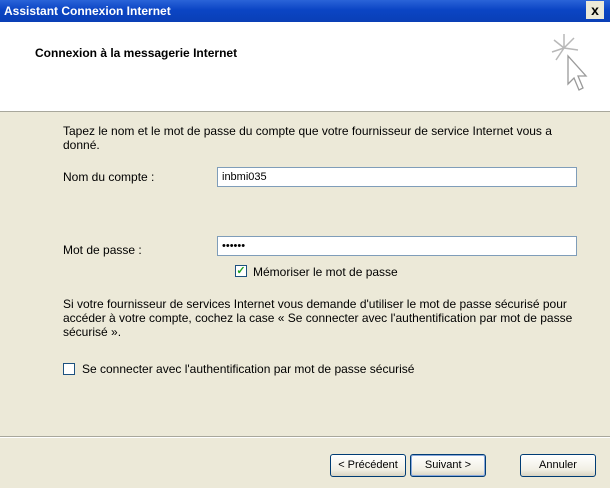 The width and height of the screenshot is (610, 488). I want to click on account-field, so click(397, 177).